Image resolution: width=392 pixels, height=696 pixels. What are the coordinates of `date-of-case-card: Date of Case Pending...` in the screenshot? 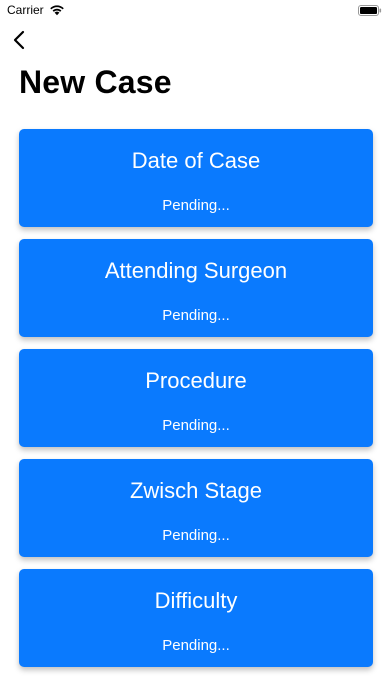 It's located at (196, 178).